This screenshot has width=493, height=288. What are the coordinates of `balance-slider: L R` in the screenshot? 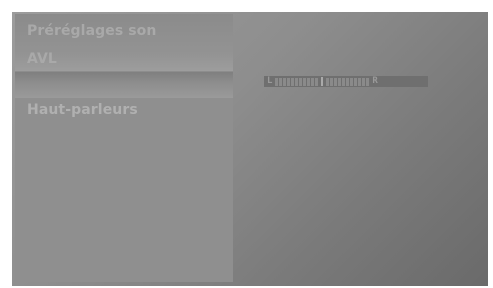 It's located at (346, 81).